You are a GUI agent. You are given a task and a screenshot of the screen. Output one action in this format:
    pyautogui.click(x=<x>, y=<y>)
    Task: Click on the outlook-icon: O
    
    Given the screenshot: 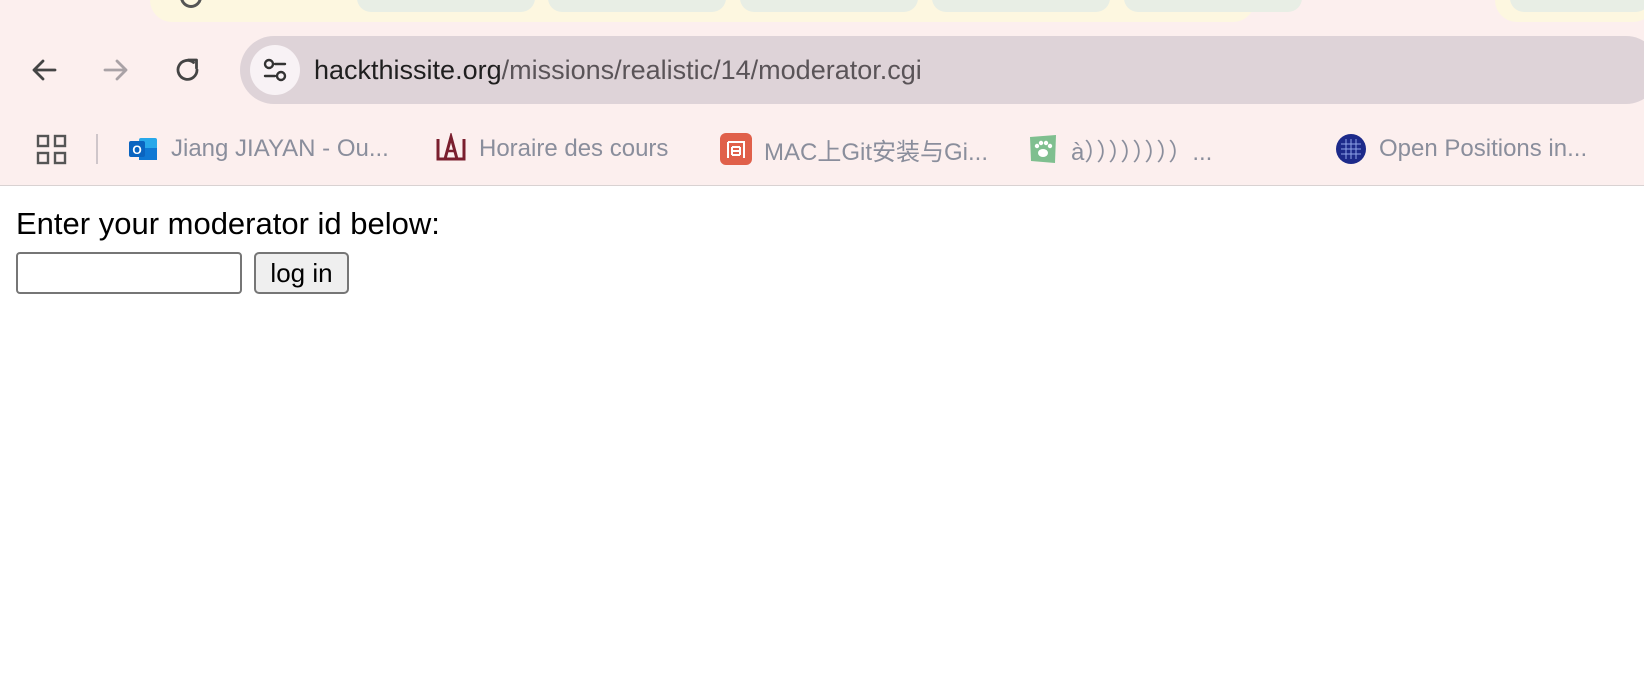 What is the action you would take?
    pyautogui.click(x=143, y=149)
    